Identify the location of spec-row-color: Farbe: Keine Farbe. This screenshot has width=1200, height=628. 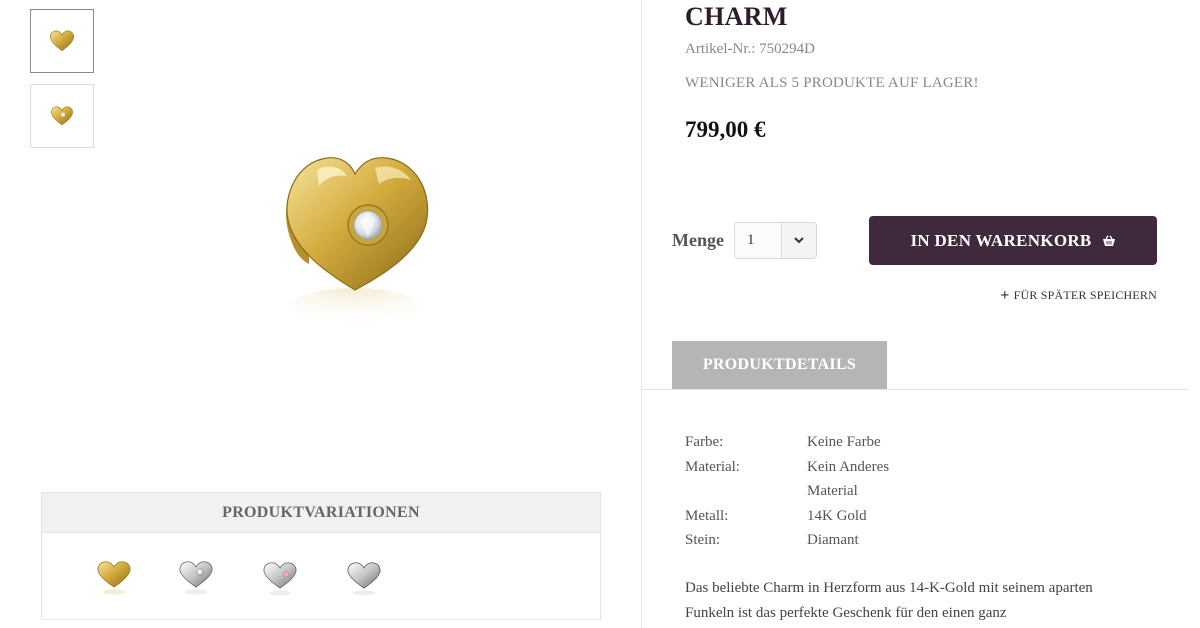
(806, 442).